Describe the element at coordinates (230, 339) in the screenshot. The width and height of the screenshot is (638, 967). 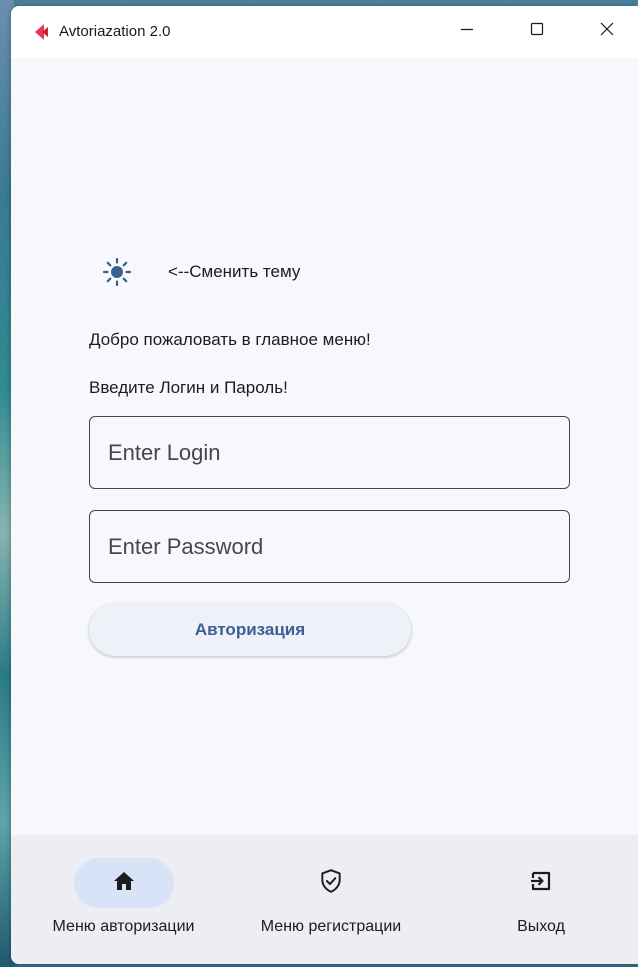
I see `welcome-text: Добро пожаловать в главное меню!` at that location.